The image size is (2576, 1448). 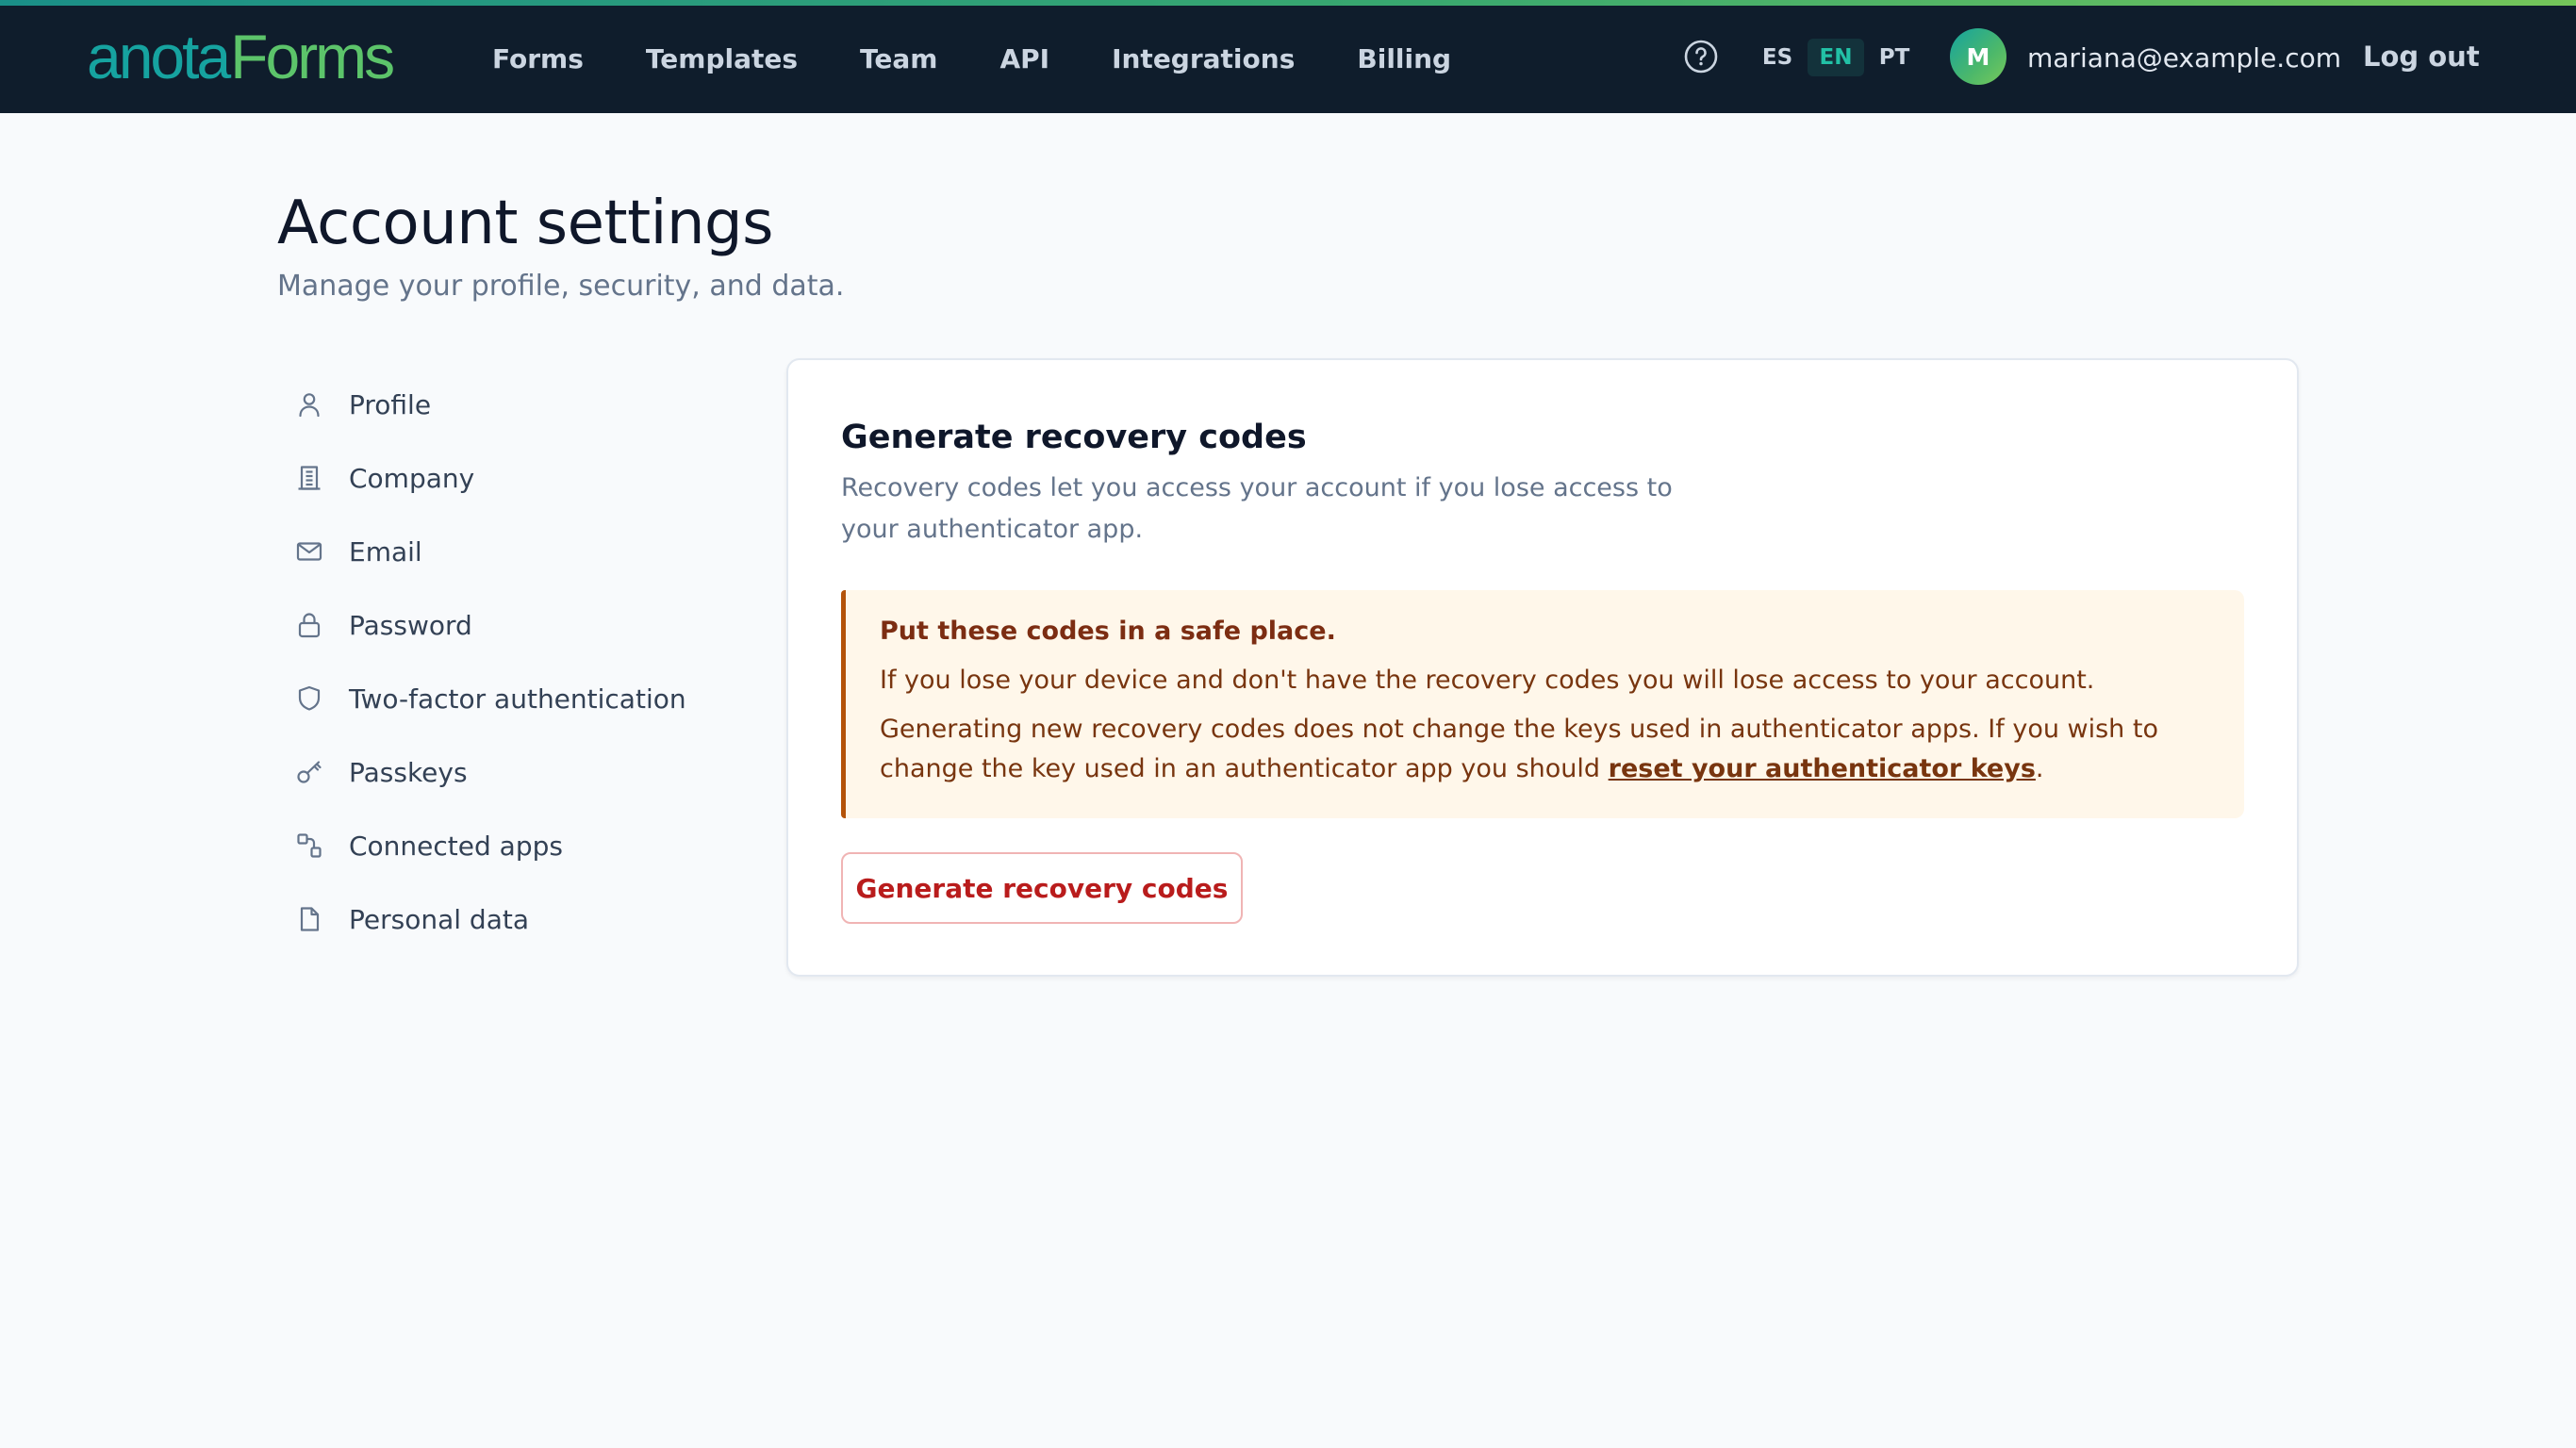 What do you see at coordinates (309, 551) in the screenshot?
I see `mail-icon` at bounding box center [309, 551].